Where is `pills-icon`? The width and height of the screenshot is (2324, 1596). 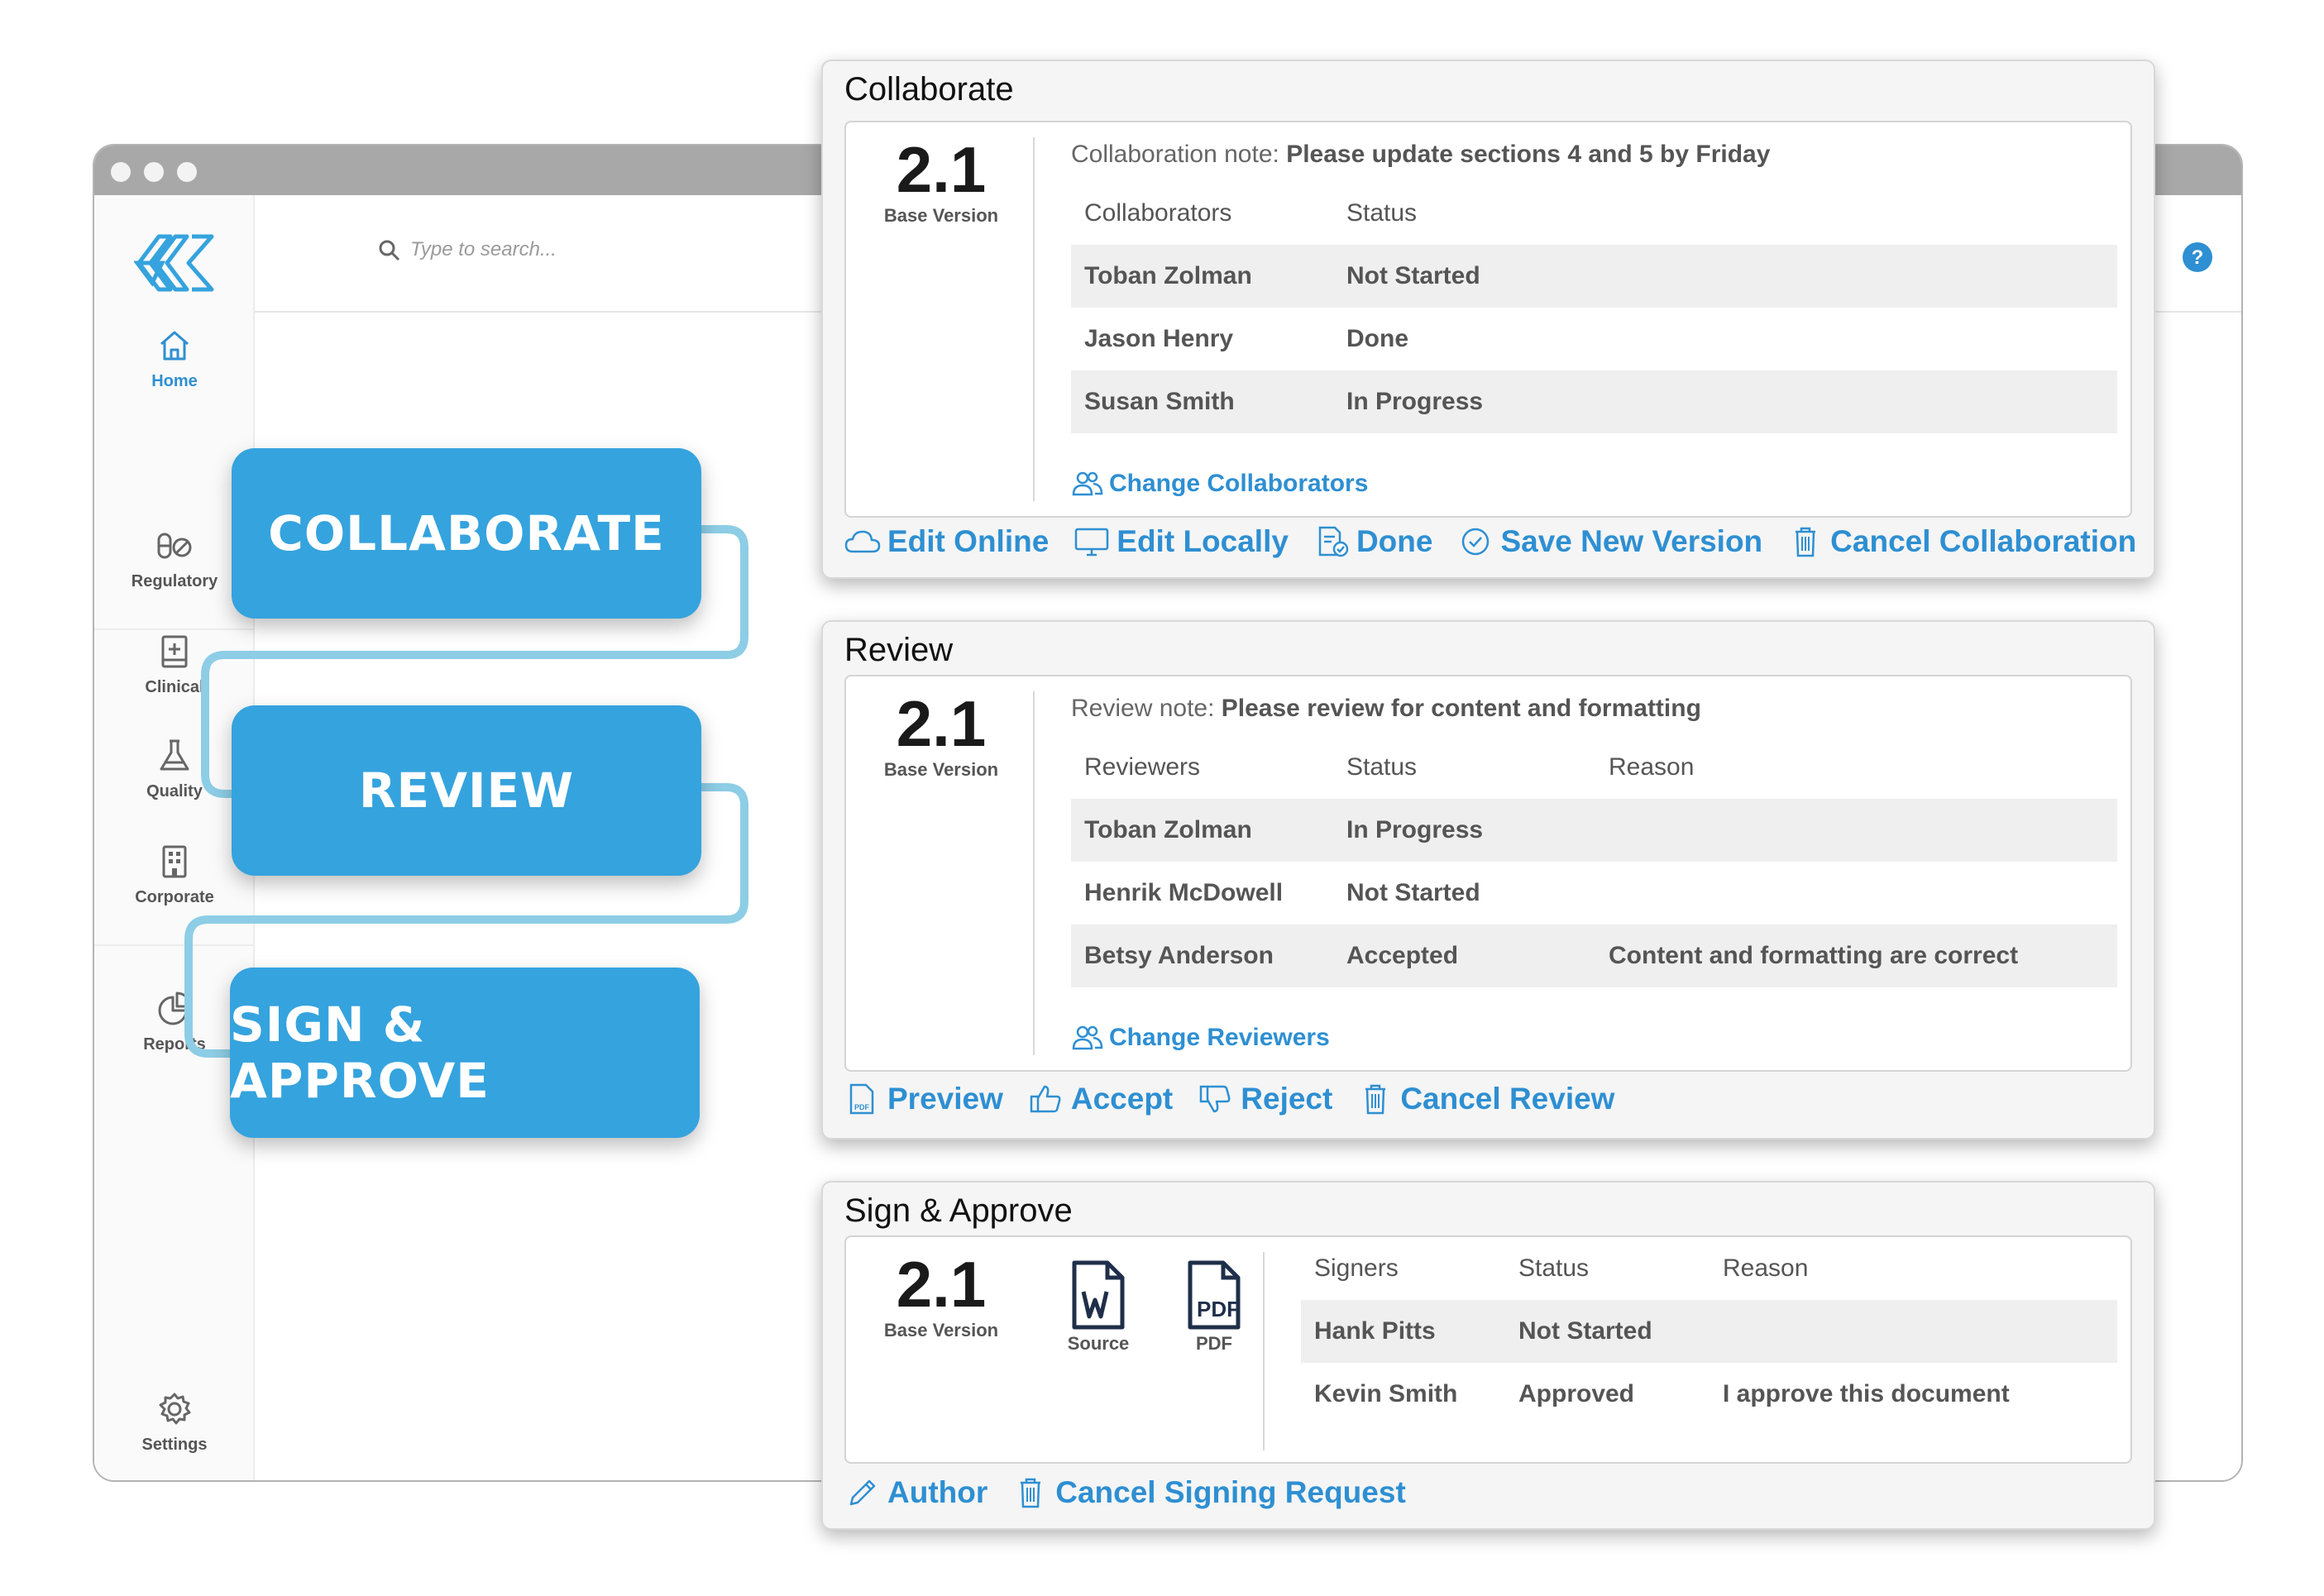 pills-icon is located at coordinates (174, 546).